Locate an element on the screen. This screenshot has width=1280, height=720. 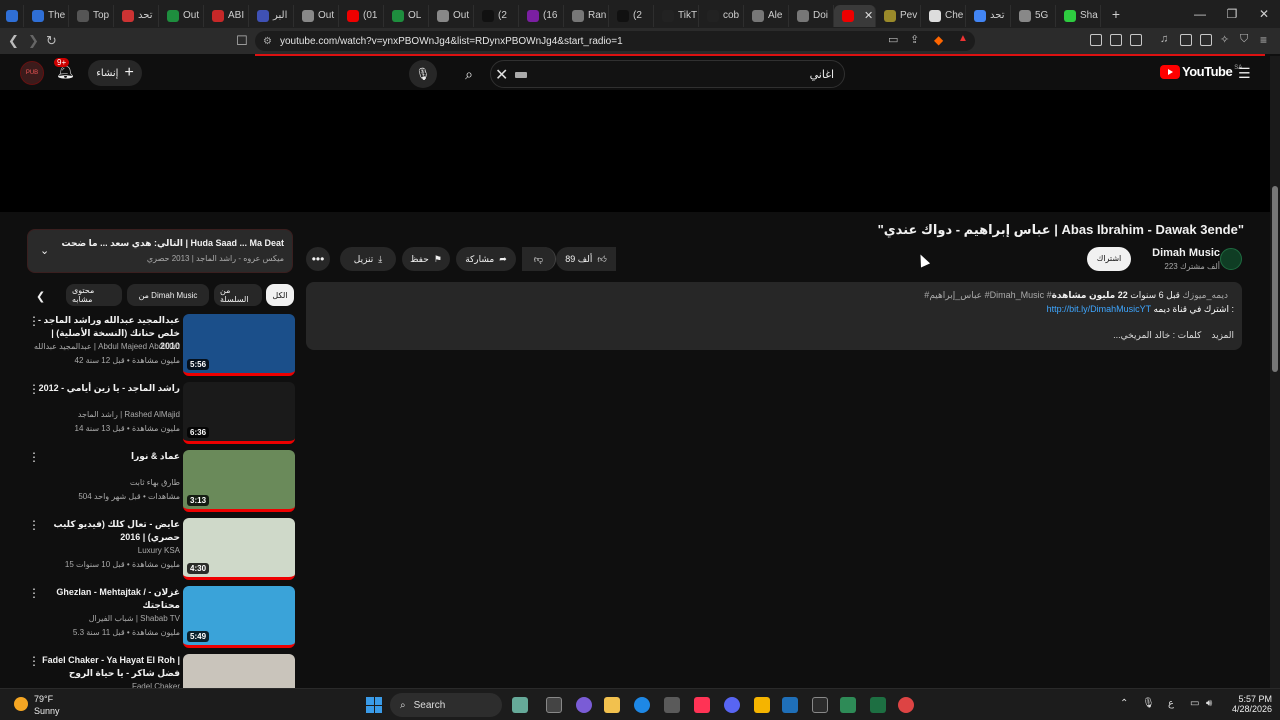
word-icon is located at coordinates (790, 705).